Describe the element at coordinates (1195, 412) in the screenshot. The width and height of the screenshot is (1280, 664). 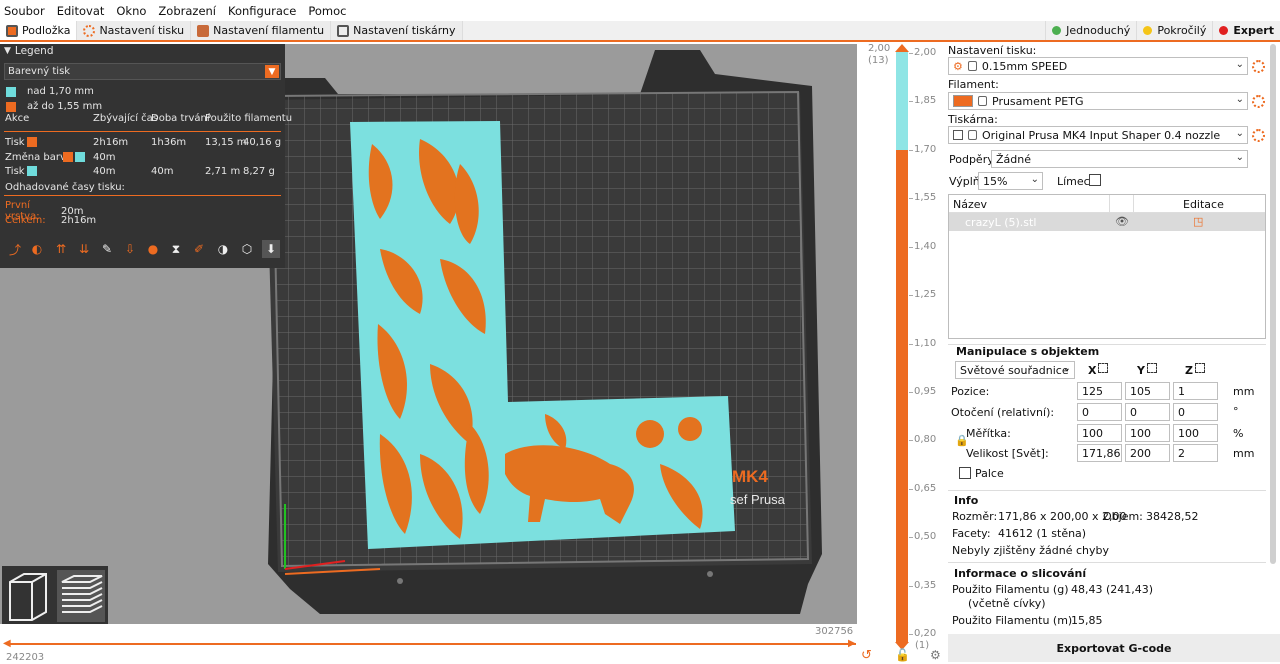
I see `rotation-z-input: 0` at that location.